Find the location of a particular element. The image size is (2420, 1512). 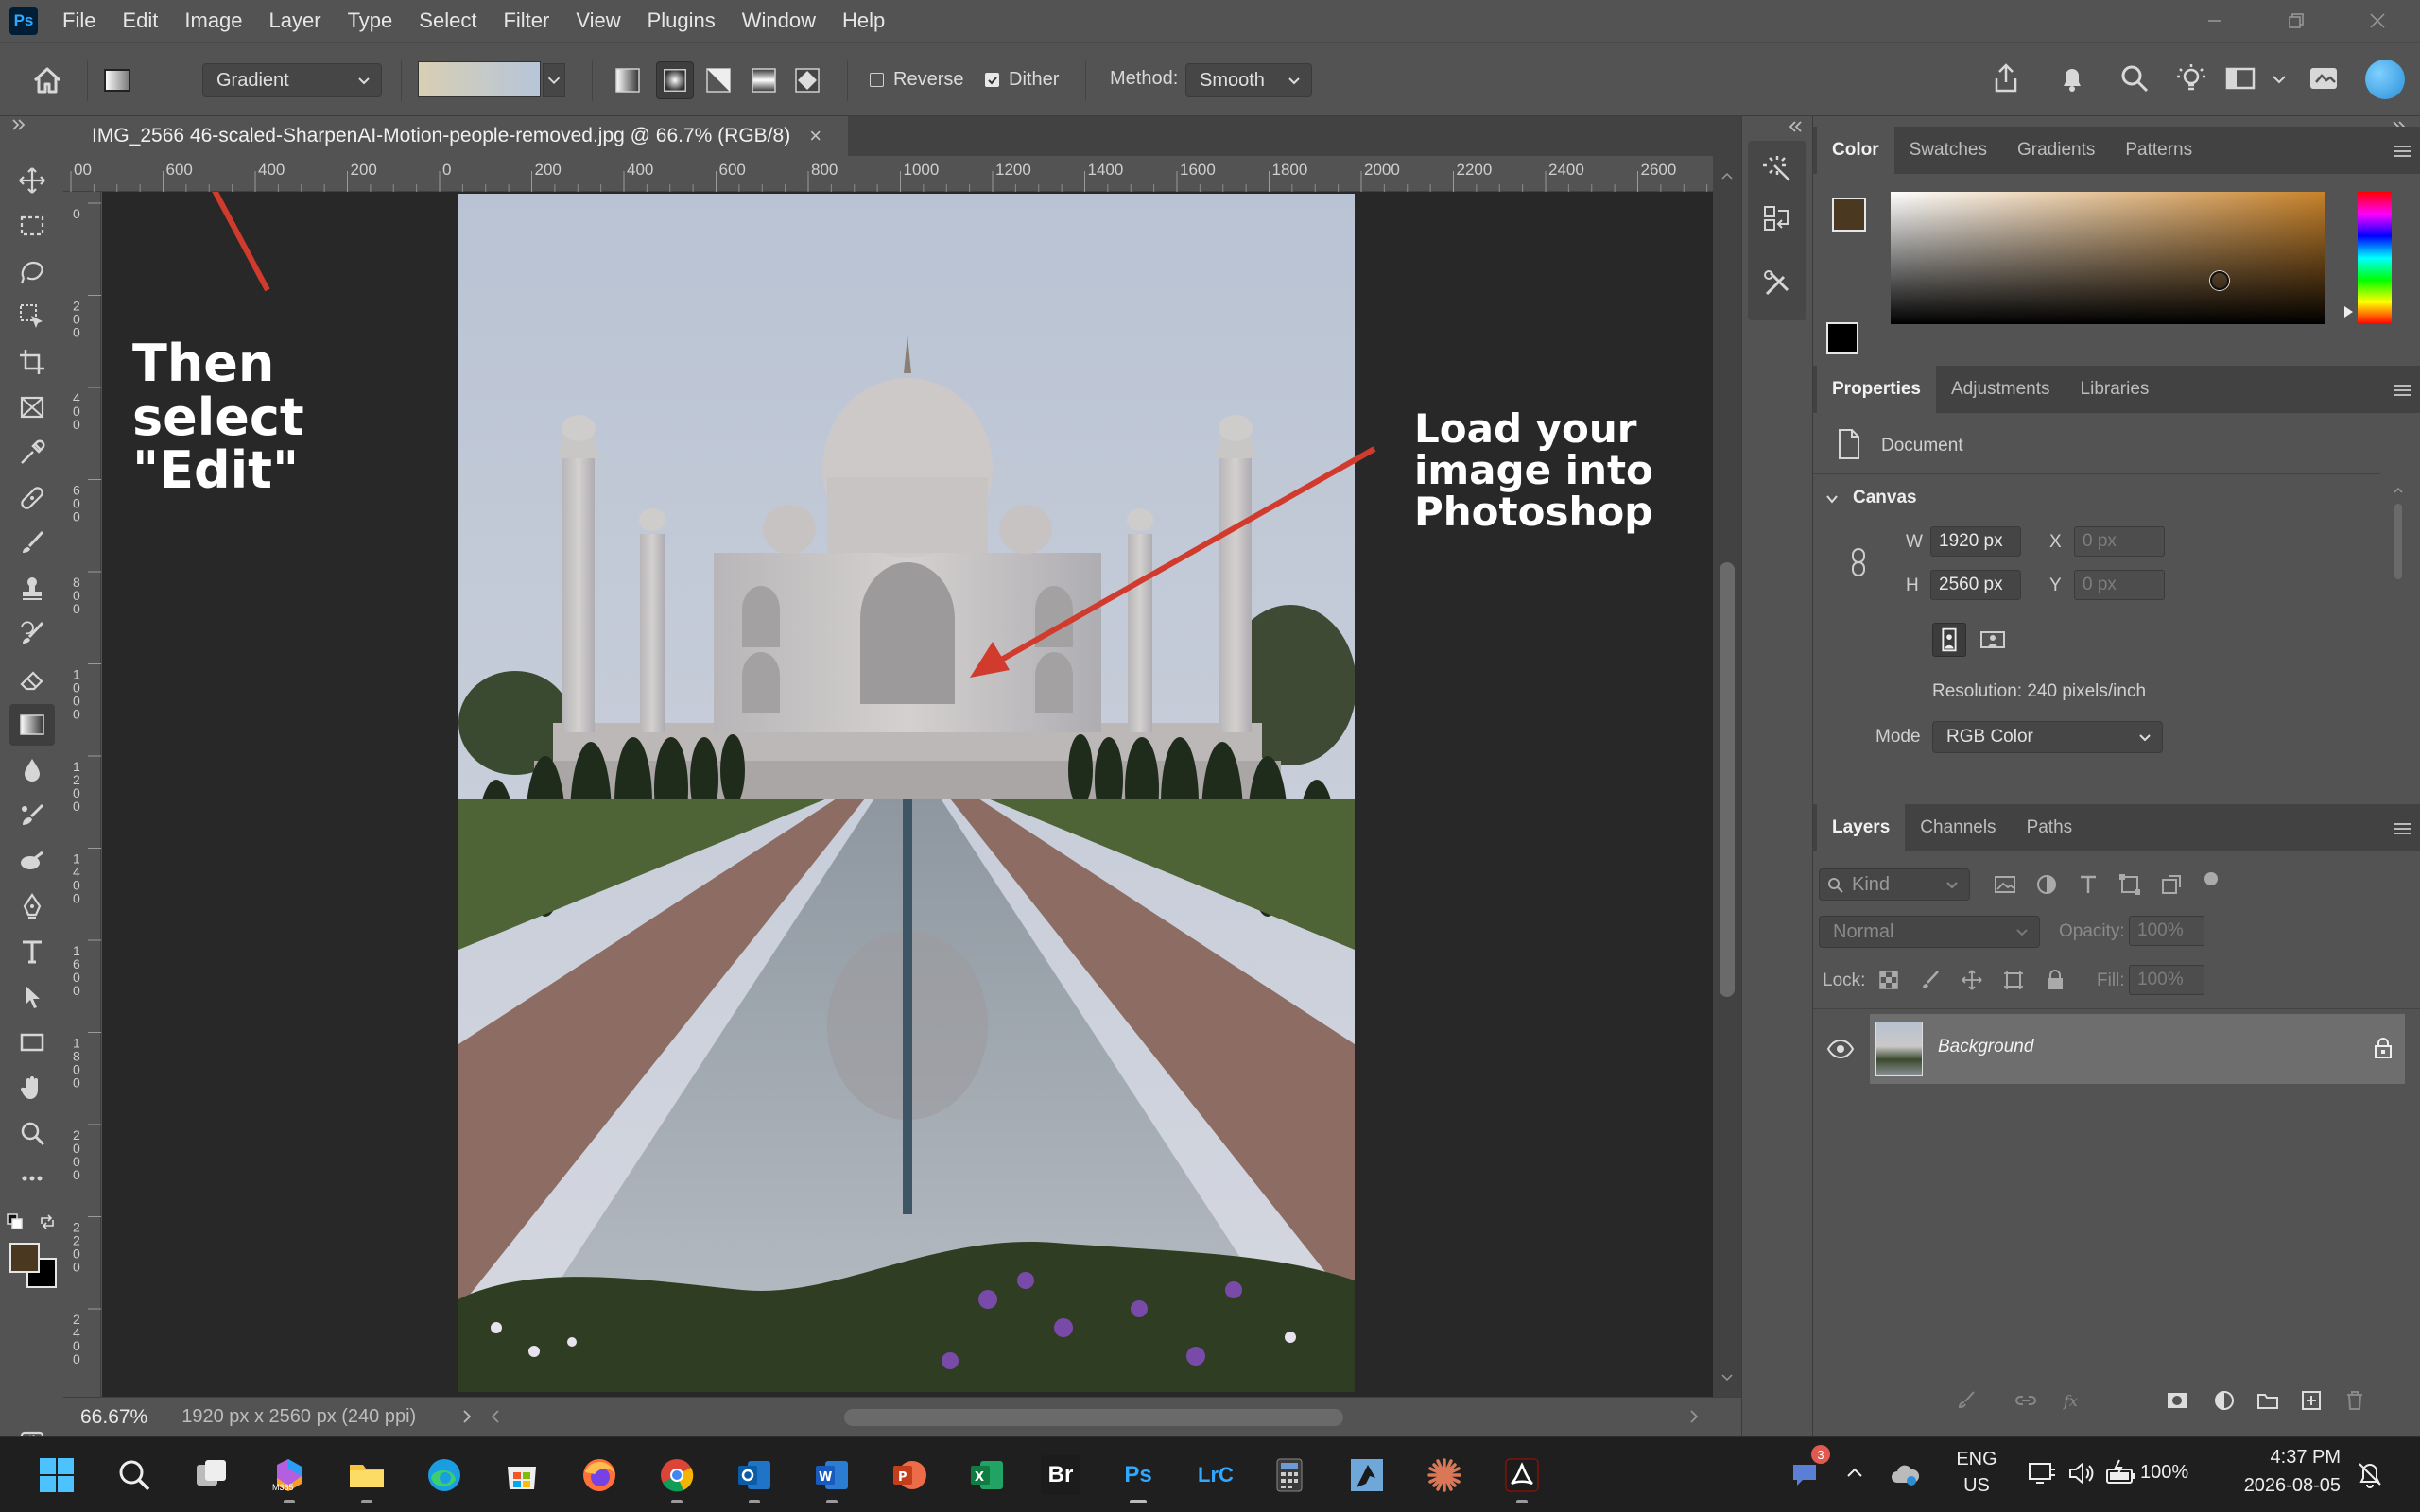

tab-paths: Paths is located at coordinates (2050, 827).